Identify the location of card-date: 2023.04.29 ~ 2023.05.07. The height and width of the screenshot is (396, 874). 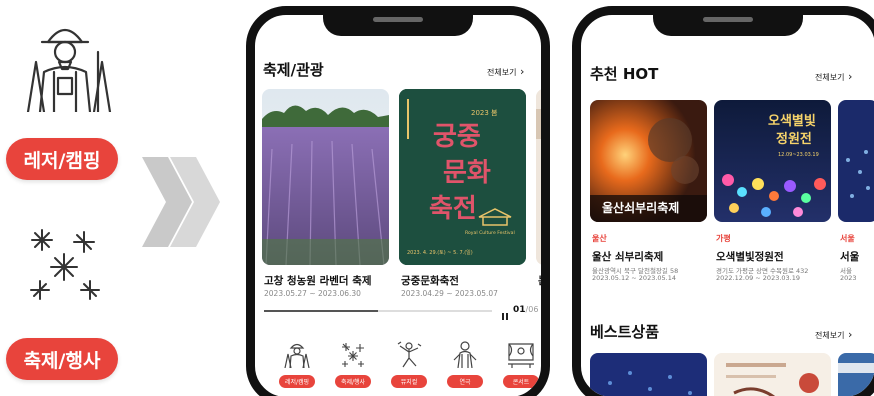
(449, 293).